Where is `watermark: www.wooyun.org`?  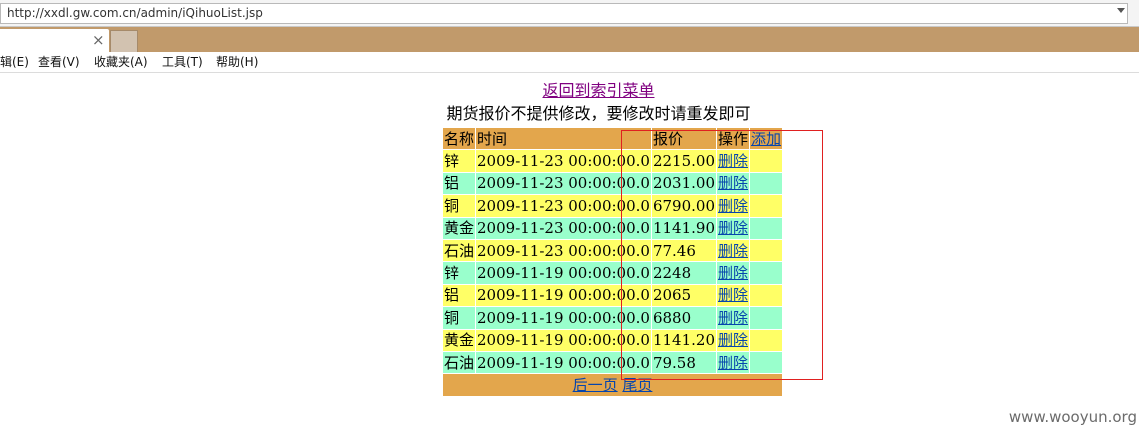 watermark: www.wooyun.org is located at coordinates (1072, 417).